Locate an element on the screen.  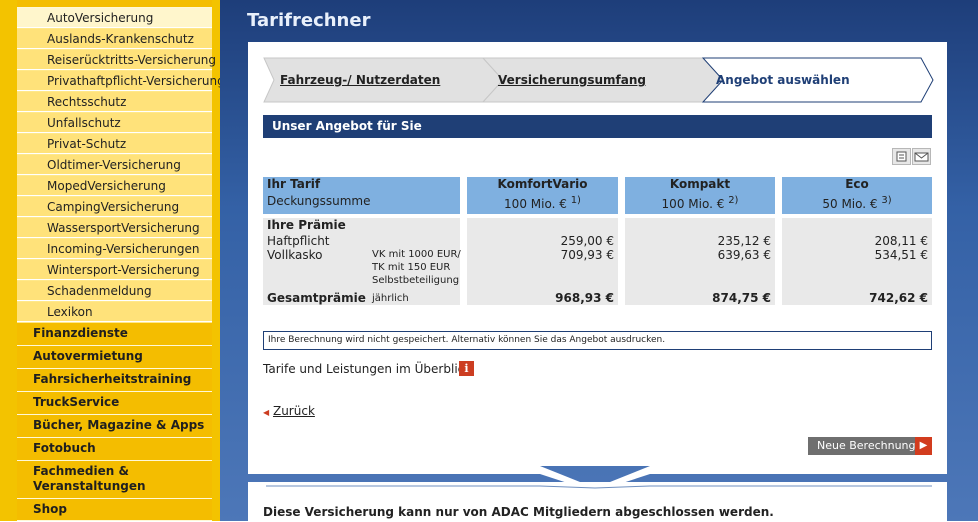
header-ihr-tarif: Ihr Tarif is located at coordinates (294, 184).